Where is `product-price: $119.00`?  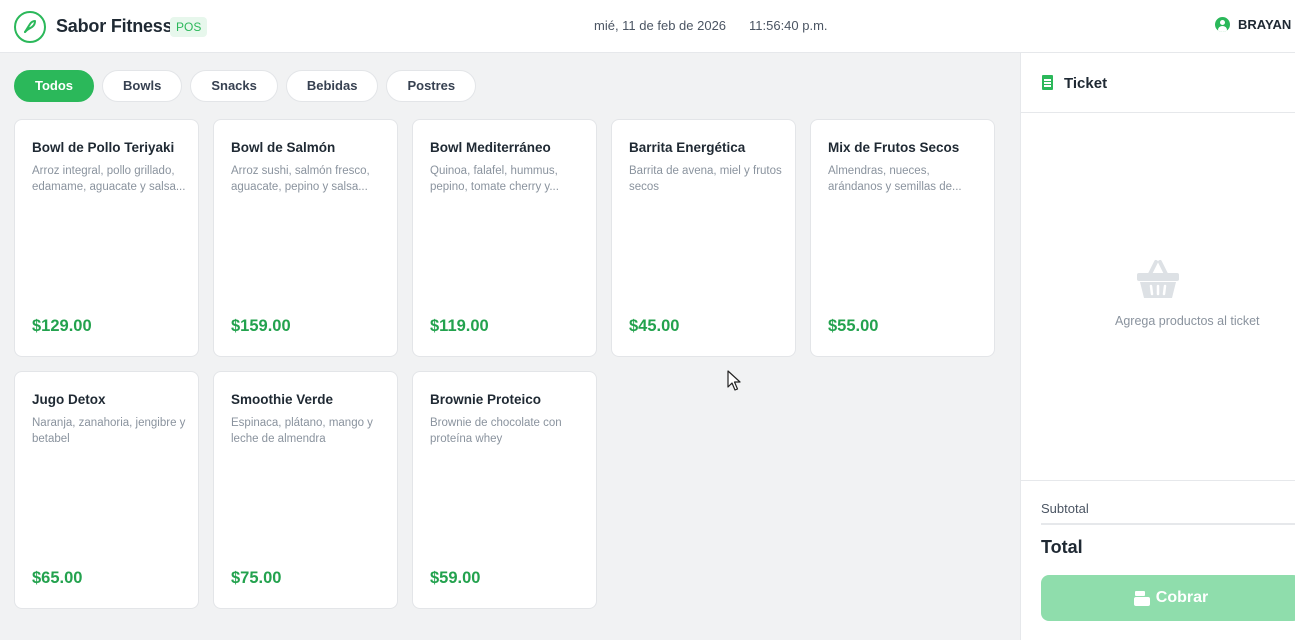 product-price: $119.00 is located at coordinates (459, 326).